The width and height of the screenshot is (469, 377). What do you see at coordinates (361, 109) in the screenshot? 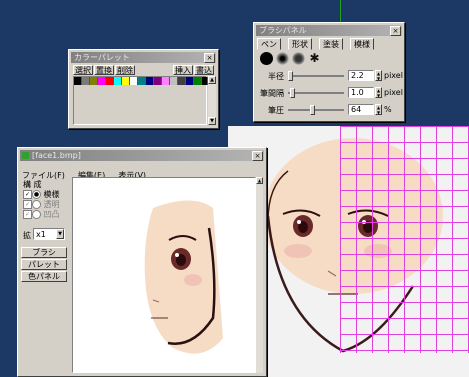
I see `pressure-value: 64` at bounding box center [361, 109].